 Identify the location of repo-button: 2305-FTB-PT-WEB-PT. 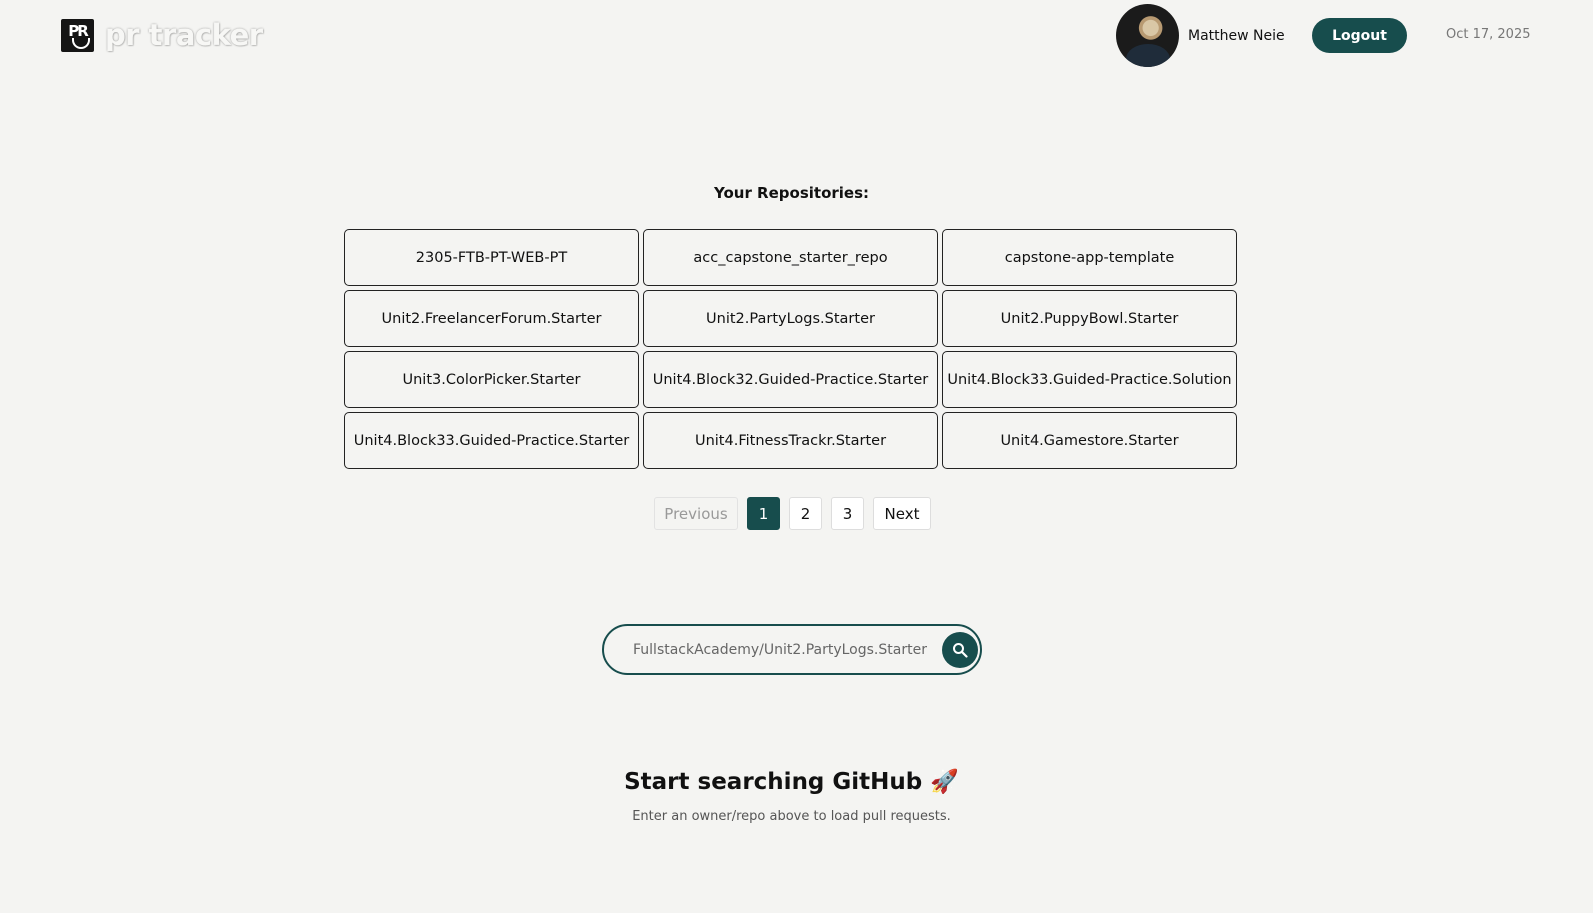
(491, 257).